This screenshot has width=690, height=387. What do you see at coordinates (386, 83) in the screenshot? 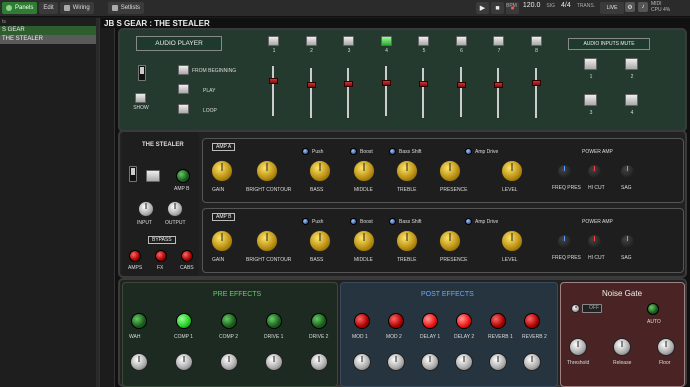
I see `channel-4-fader` at bounding box center [386, 83].